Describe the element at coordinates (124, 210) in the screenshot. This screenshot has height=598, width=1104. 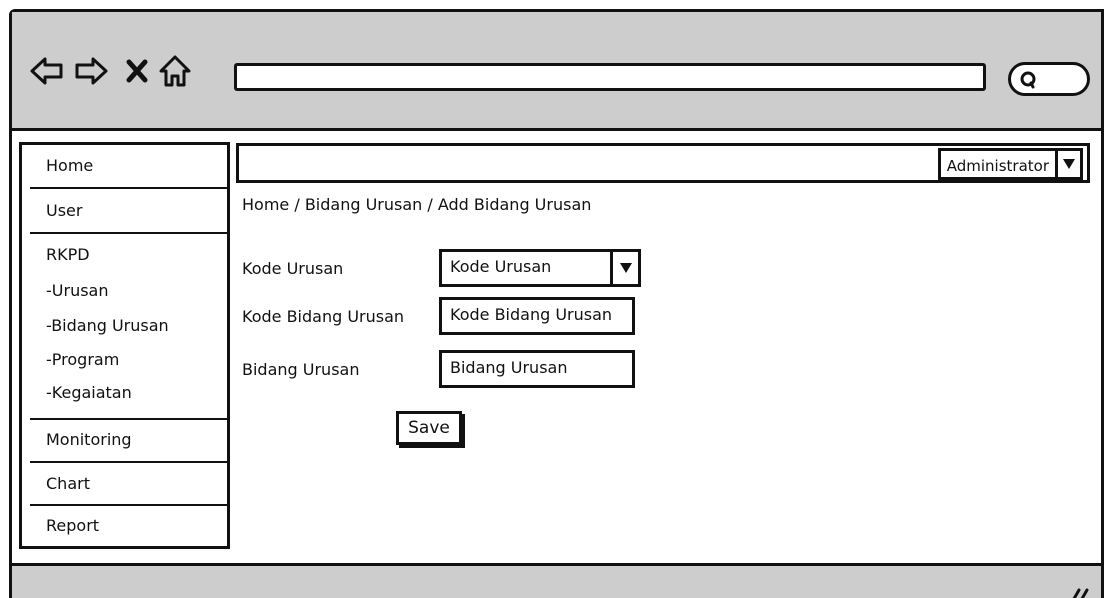
I see `sidebar-item-user: User` at that location.